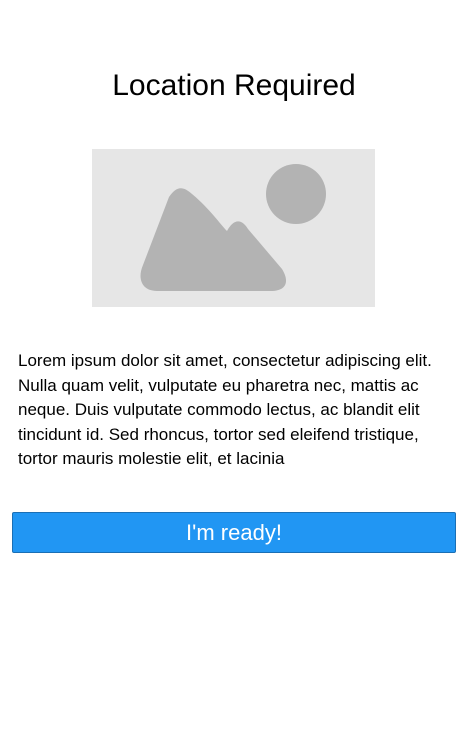  What do you see at coordinates (234, 532) in the screenshot?
I see `ready-button: I'm ready!` at bounding box center [234, 532].